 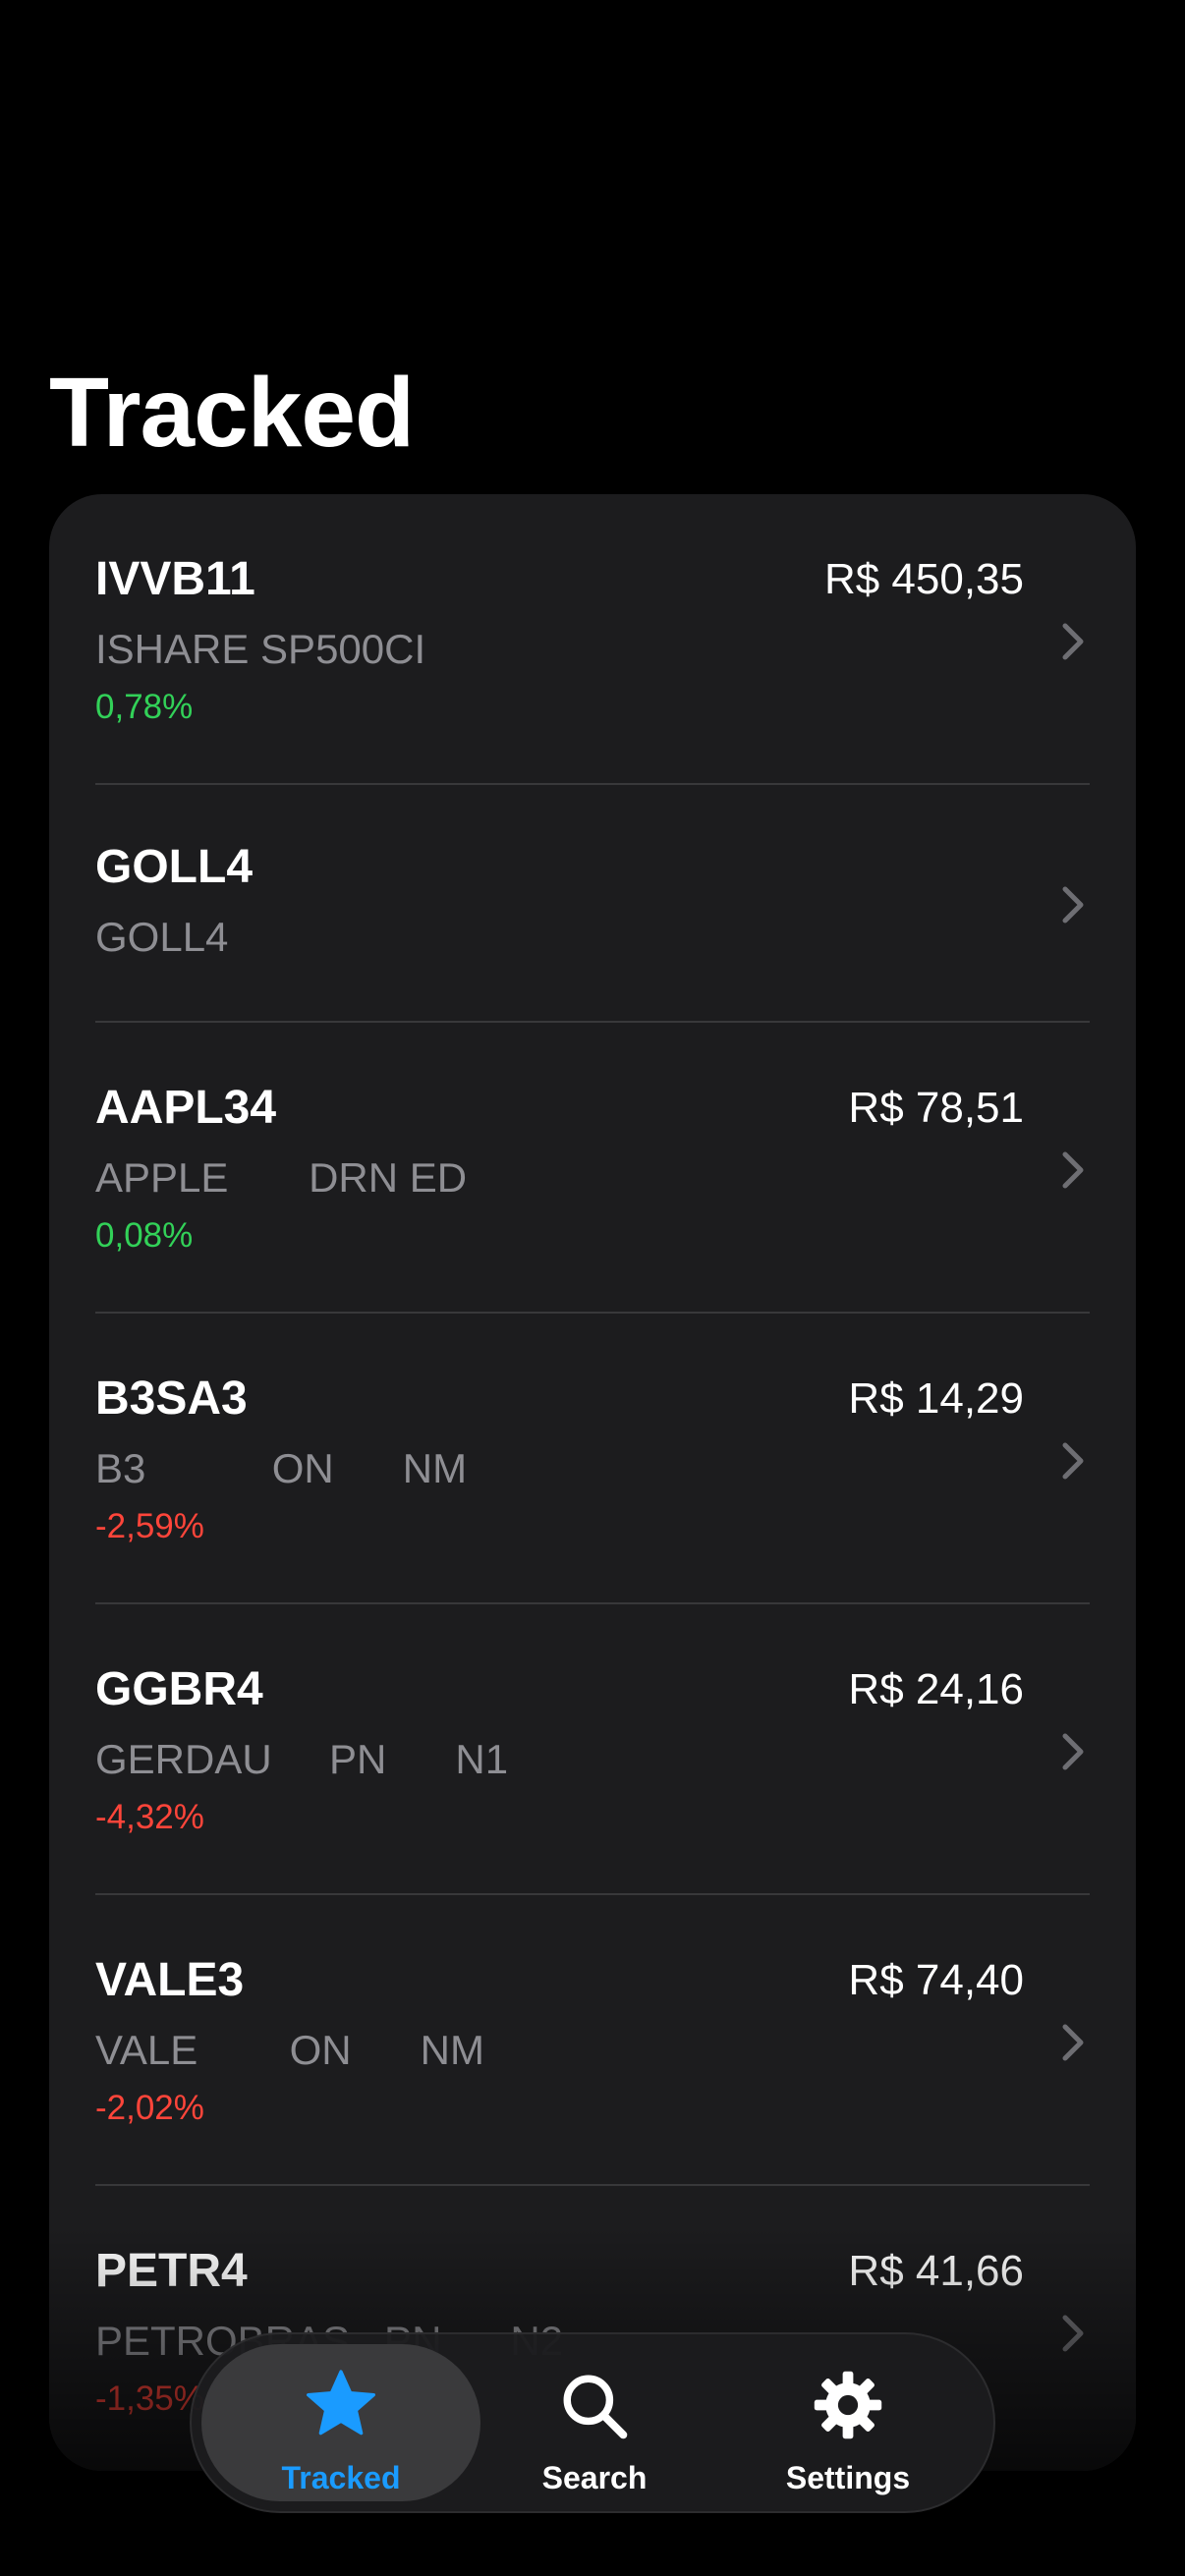 I want to click on gear-icon, so click(x=848, y=2405).